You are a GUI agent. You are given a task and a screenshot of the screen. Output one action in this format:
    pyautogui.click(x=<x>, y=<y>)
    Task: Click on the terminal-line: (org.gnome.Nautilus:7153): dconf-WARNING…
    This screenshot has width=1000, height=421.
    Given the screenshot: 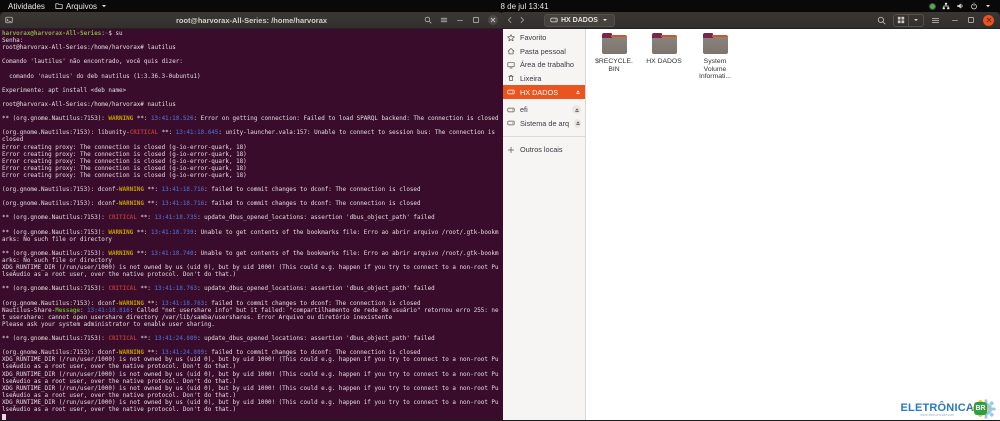 What is the action you would take?
    pyautogui.click(x=211, y=190)
    